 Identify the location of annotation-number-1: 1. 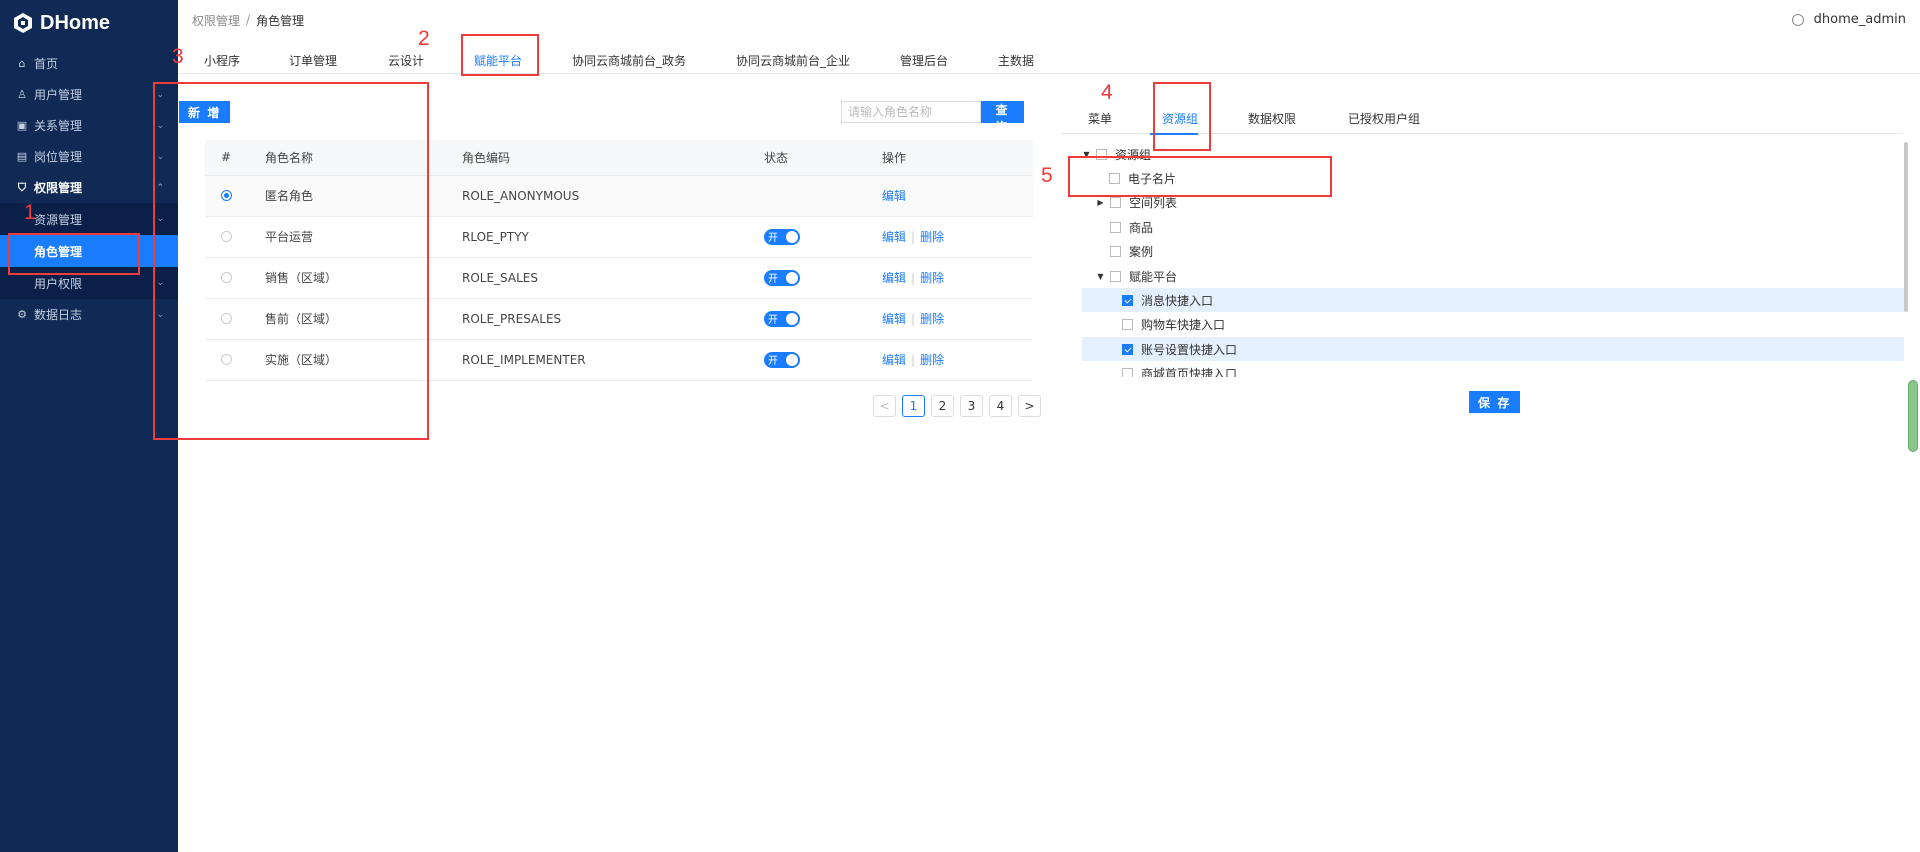
(30, 212).